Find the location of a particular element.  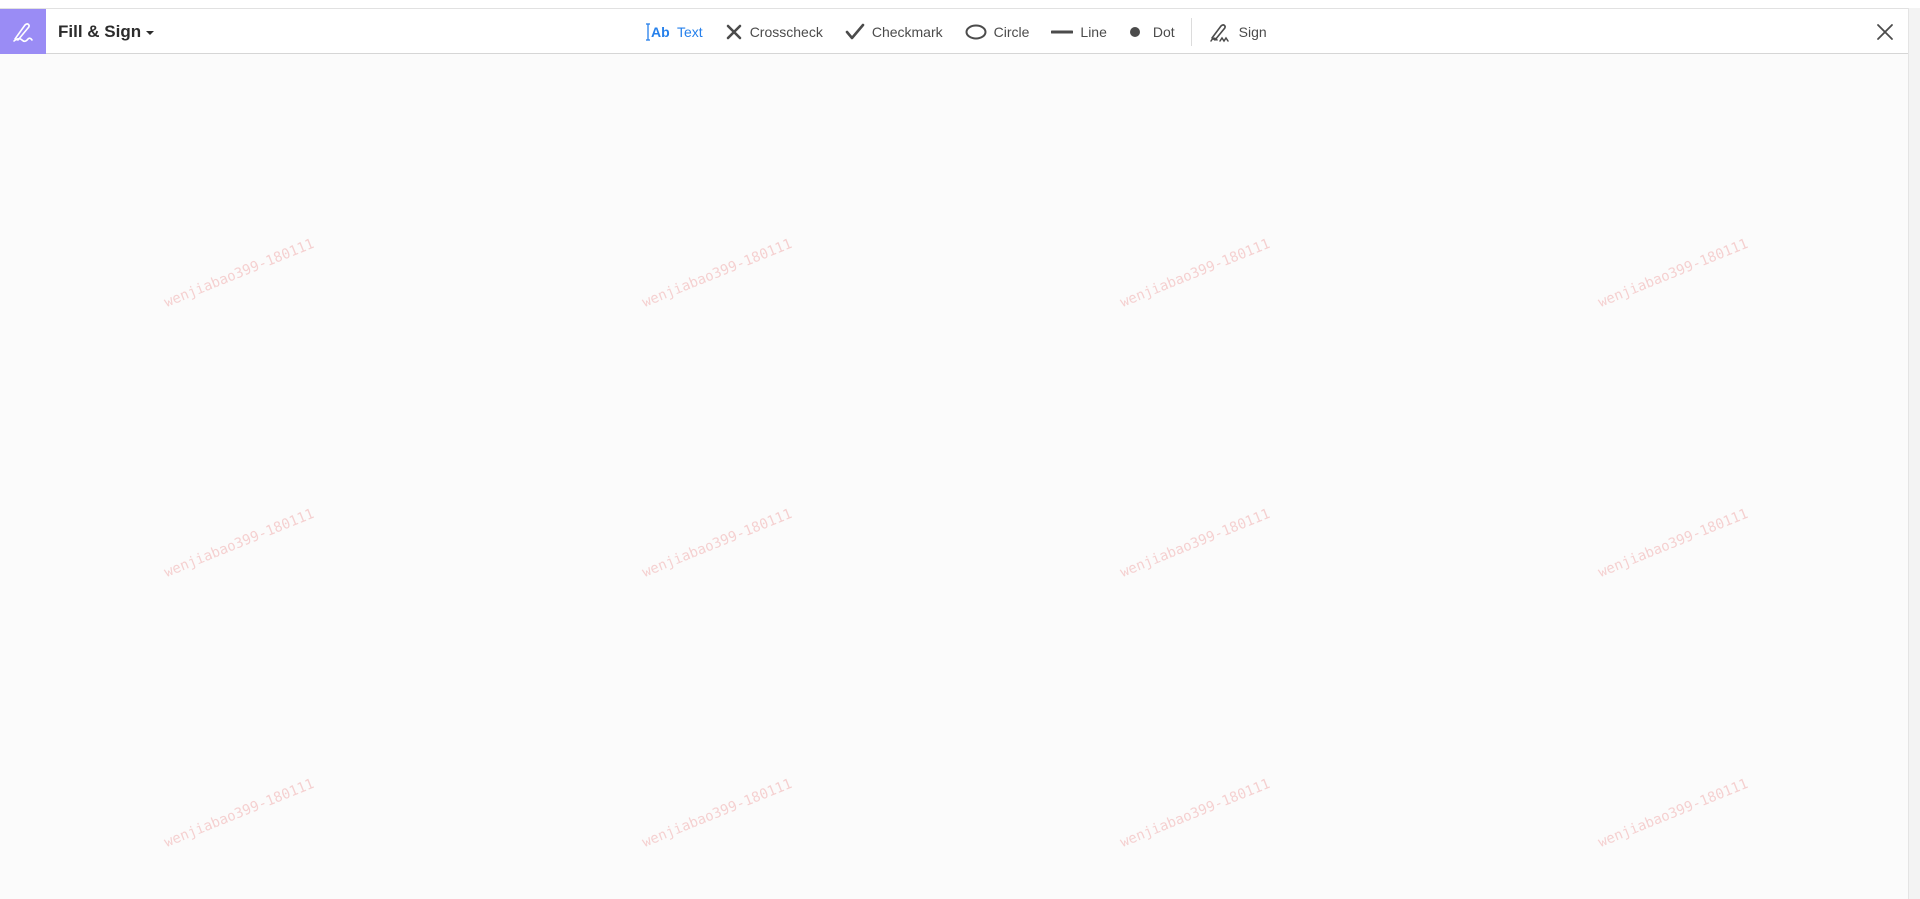

tool-sign-button: Sign is located at coordinates (1237, 31).